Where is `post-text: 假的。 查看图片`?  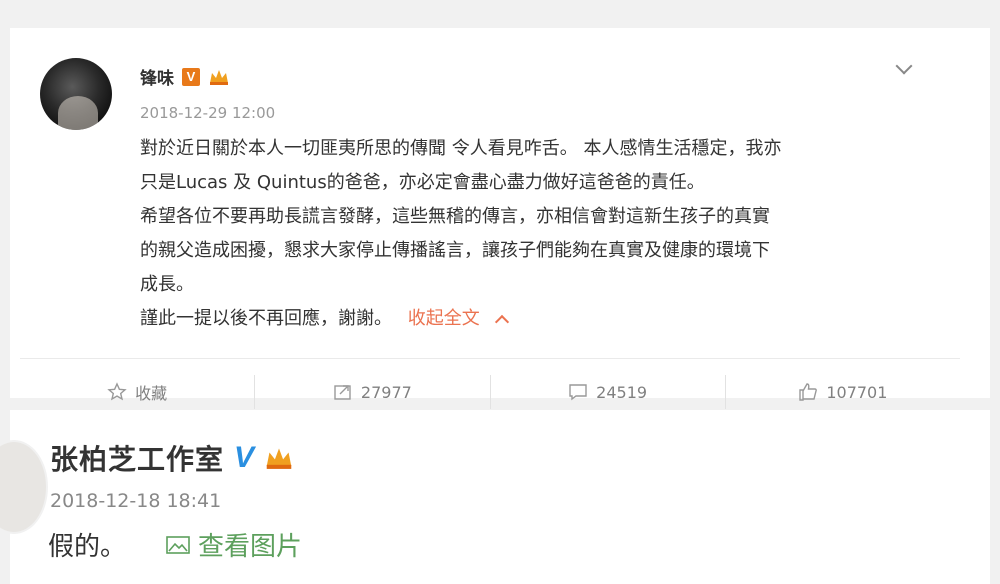
post-text: 假的。 查看图片 is located at coordinates (175, 544).